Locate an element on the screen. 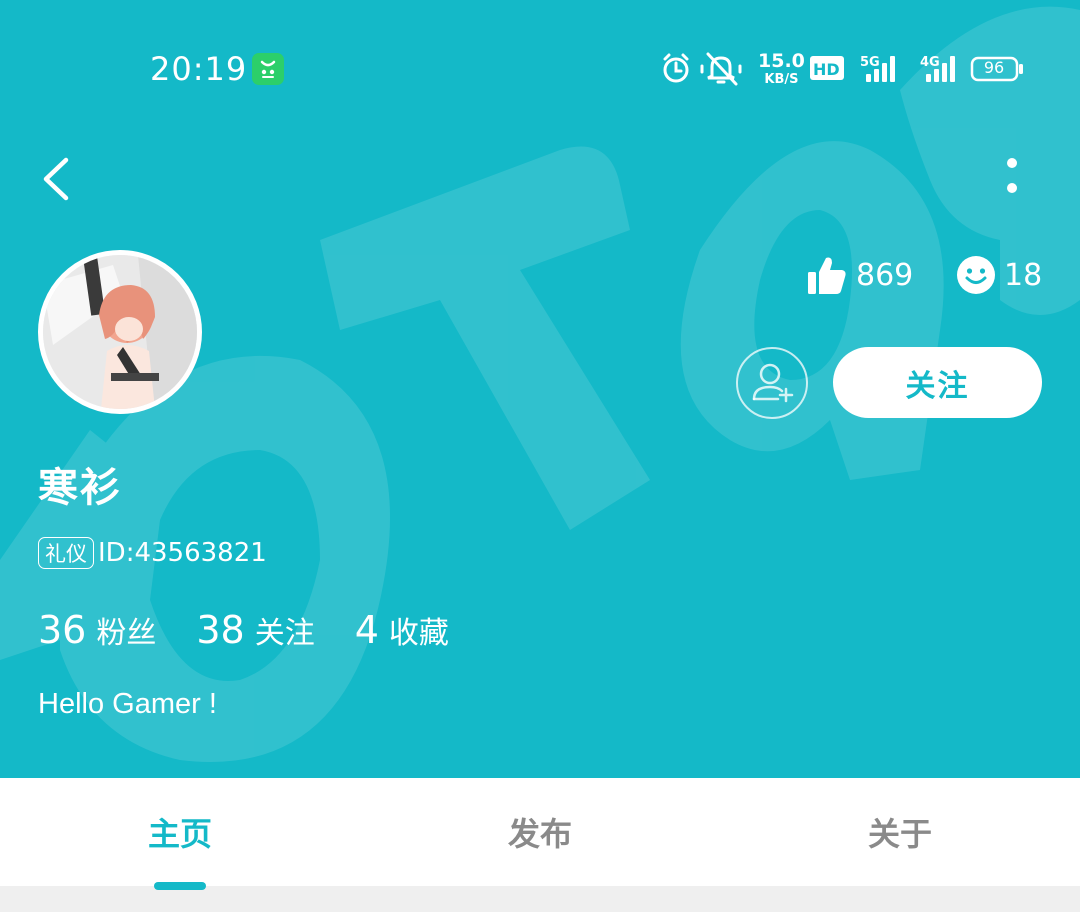  status-time: 20:19 is located at coordinates (199, 69).